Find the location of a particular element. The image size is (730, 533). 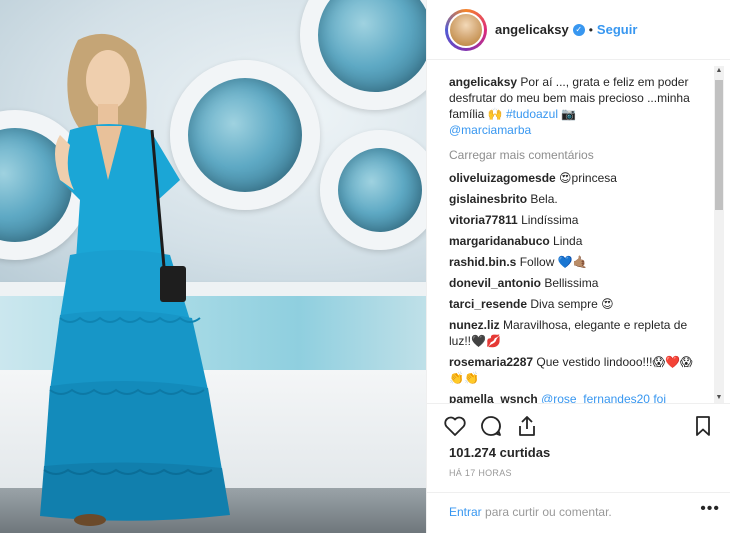

comment-button is located at coordinates (491, 426).